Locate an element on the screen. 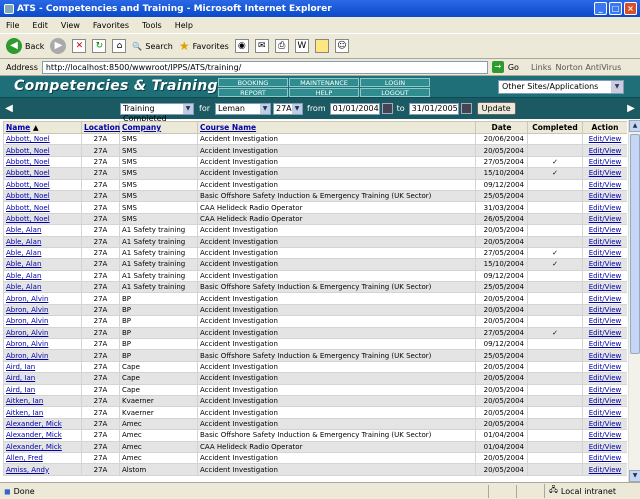  menu-edit: Edit is located at coordinates (40, 25).